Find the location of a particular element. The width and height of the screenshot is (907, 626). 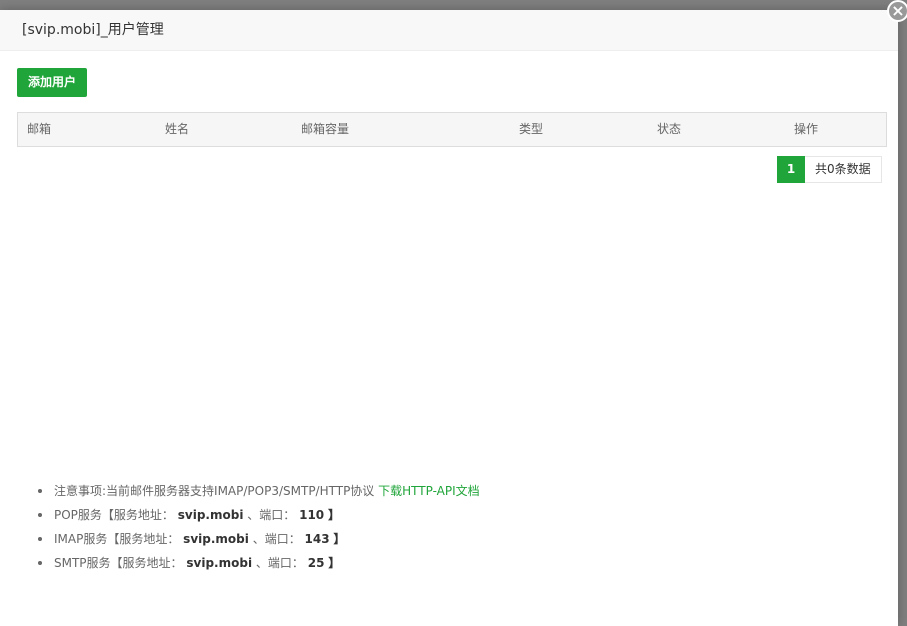

pagination: 1 共0条数据 is located at coordinates (829, 169).